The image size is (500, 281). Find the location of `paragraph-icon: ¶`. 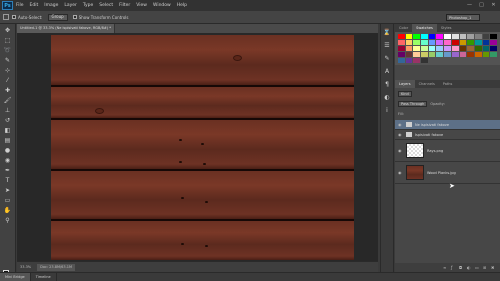

paragraph-icon: ¶ is located at coordinates (387, 85).